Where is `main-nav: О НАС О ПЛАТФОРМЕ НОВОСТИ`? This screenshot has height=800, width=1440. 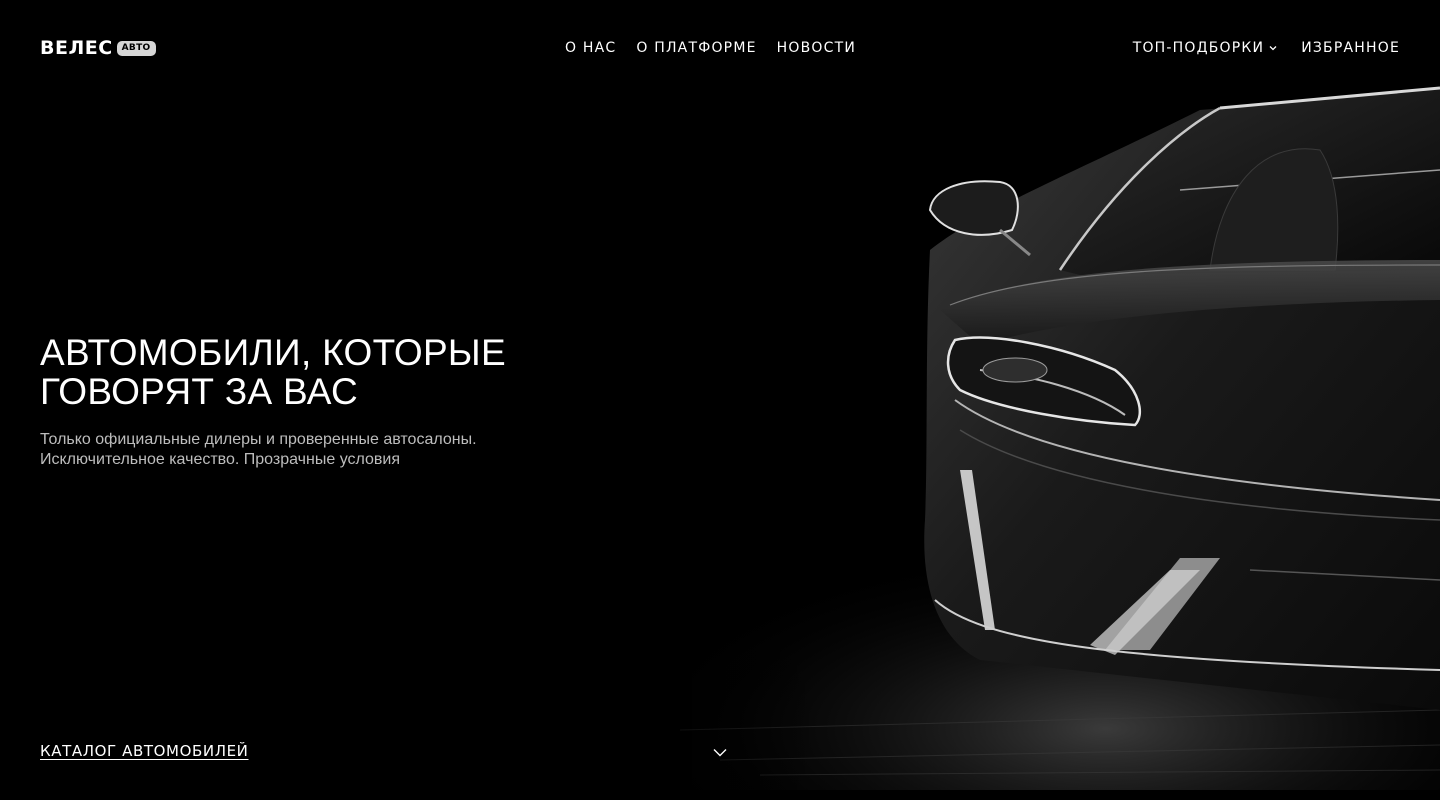 main-nav: О НАС О ПЛАТФОРМЕ НОВОСТИ is located at coordinates (710, 48).